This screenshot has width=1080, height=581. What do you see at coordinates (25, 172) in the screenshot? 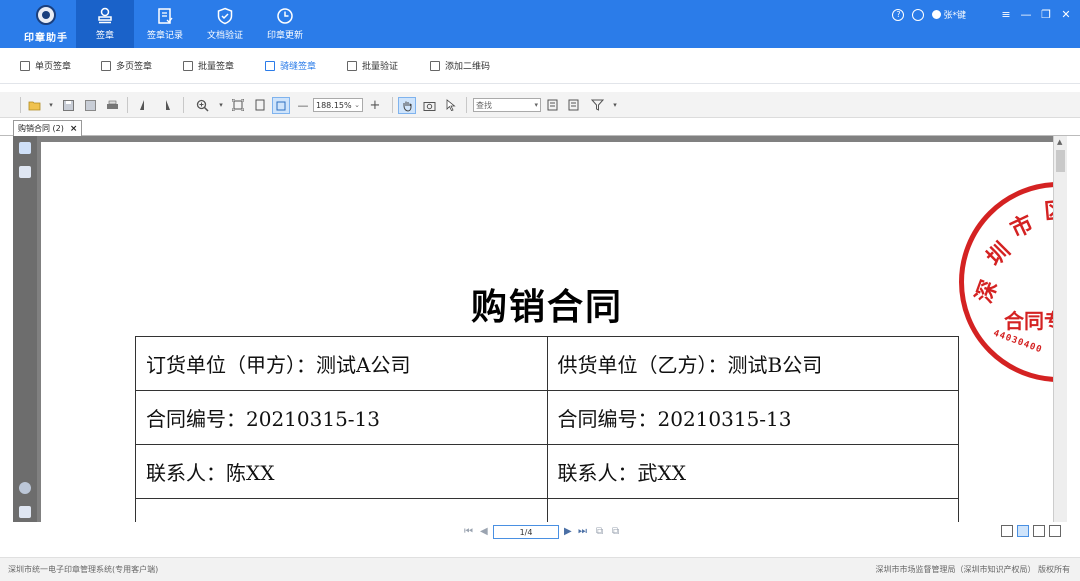
I see `page-thumbnail-icon` at bounding box center [25, 172].